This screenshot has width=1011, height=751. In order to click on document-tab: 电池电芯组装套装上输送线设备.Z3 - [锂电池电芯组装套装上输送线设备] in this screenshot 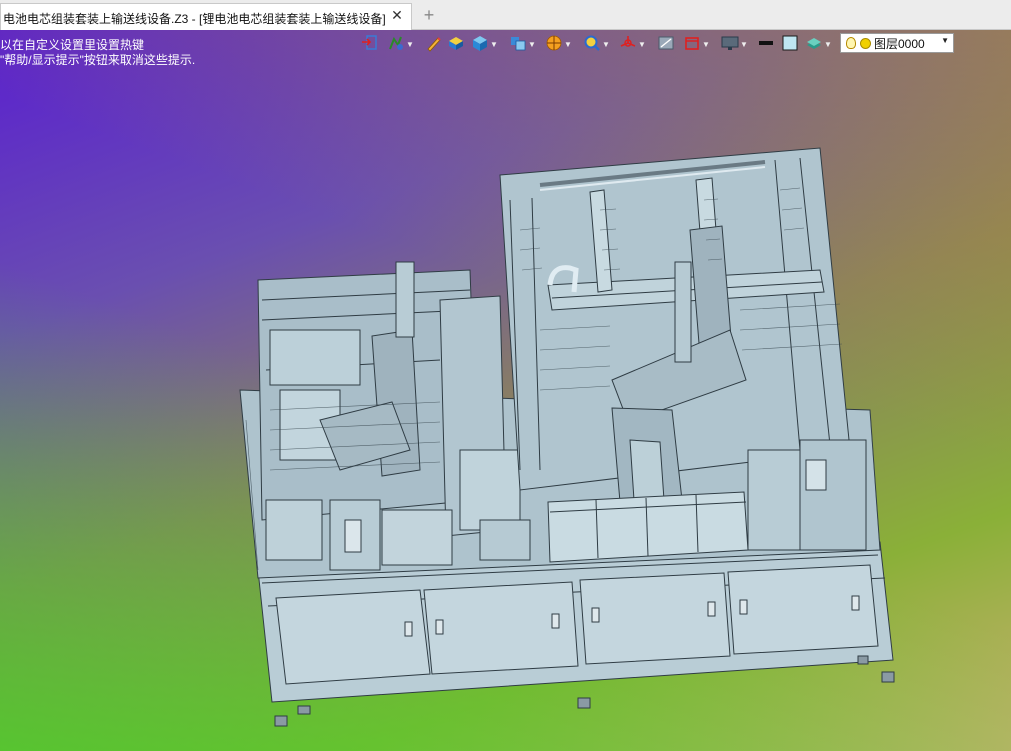, I will do `click(206, 16)`.